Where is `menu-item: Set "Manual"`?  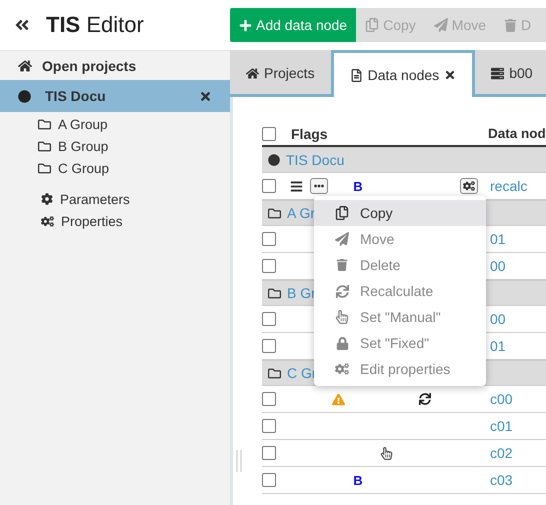 menu-item: Set "Manual" is located at coordinates (400, 317).